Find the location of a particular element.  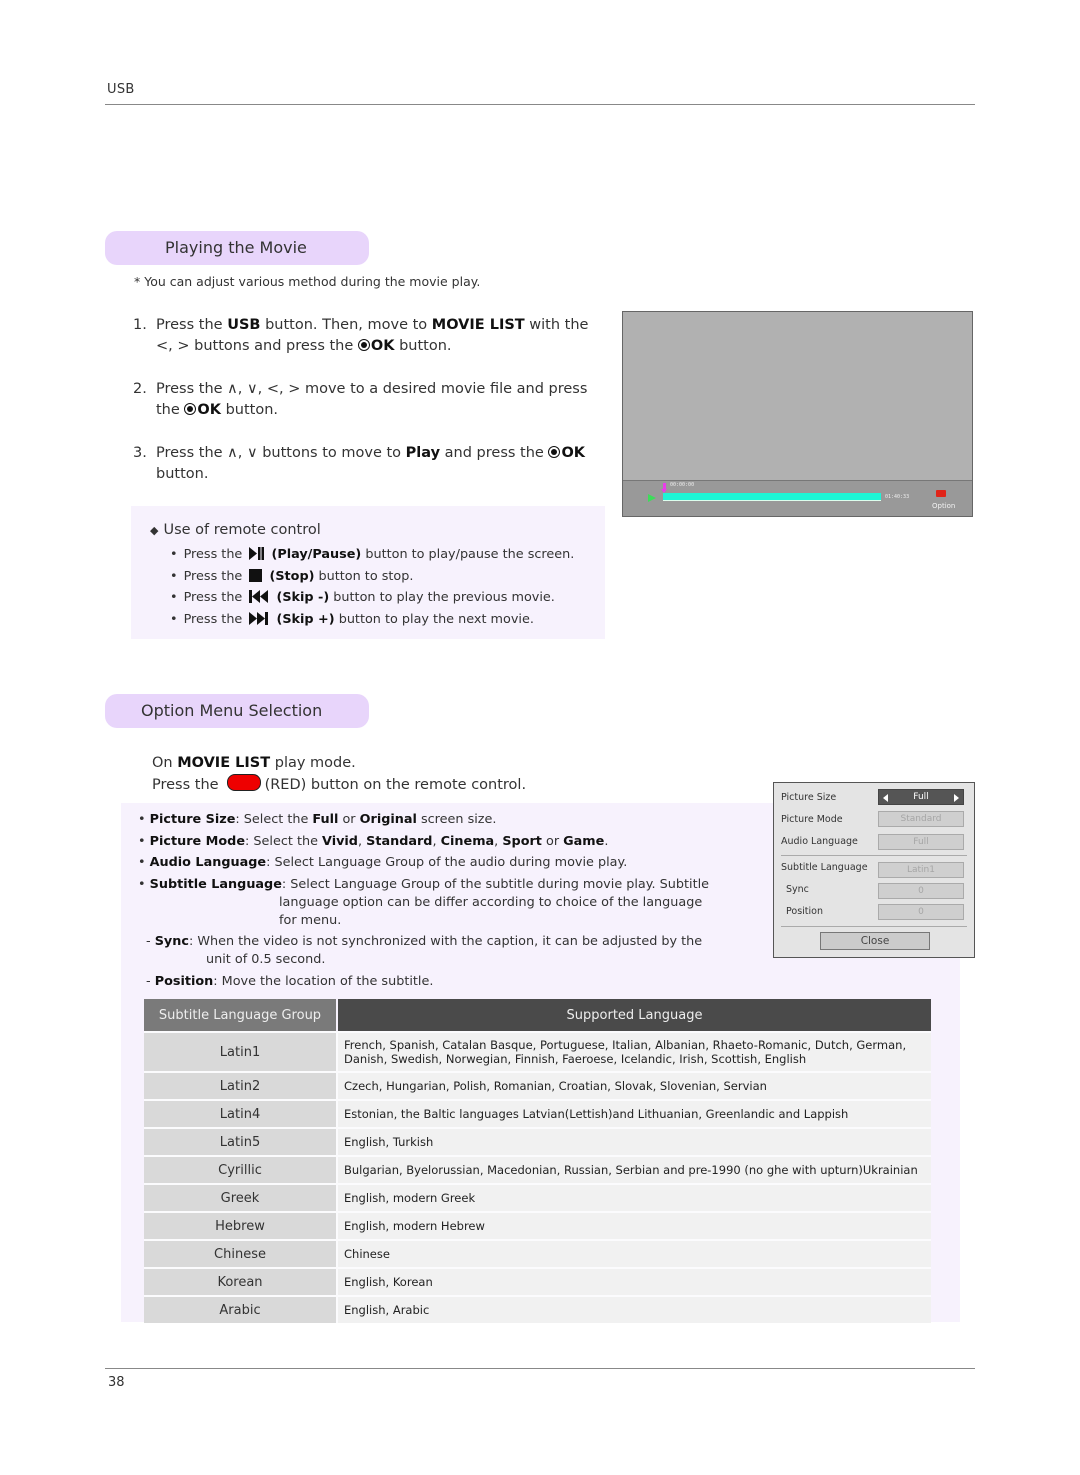

arrow-left-icon is located at coordinates (885, 798).